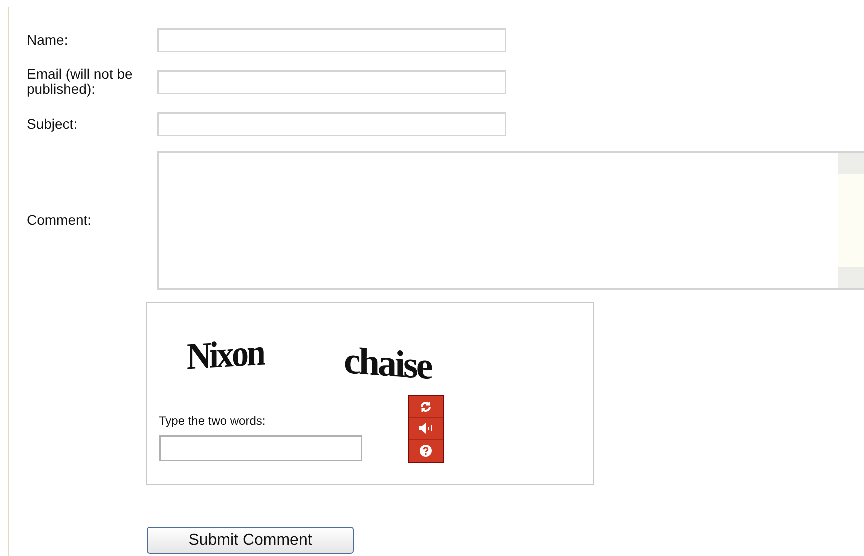 This screenshot has height=556, width=864. I want to click on help-button, so click(426, 451).